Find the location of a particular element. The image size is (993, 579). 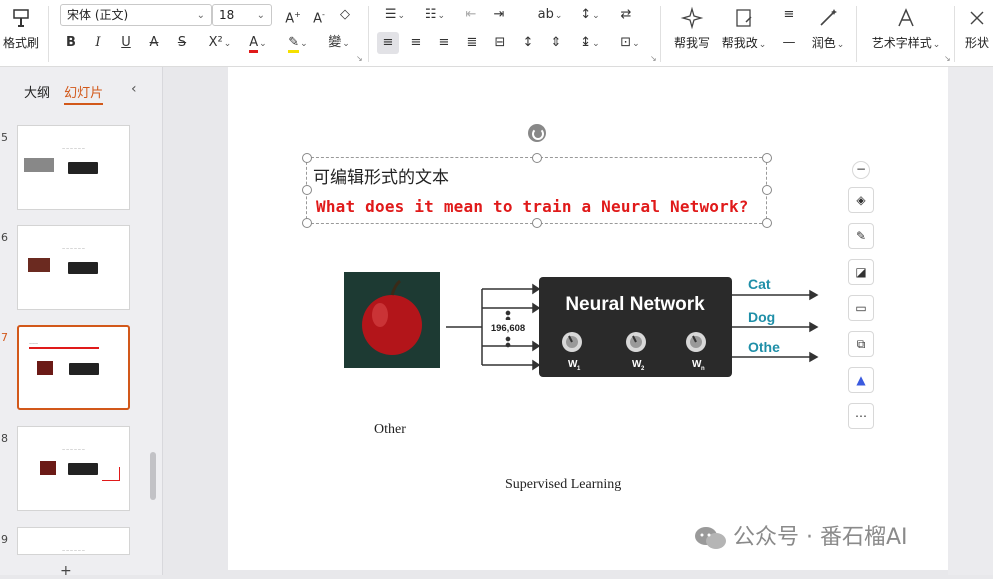

ai-icon: ▲ is located at coordinates (861, 380).